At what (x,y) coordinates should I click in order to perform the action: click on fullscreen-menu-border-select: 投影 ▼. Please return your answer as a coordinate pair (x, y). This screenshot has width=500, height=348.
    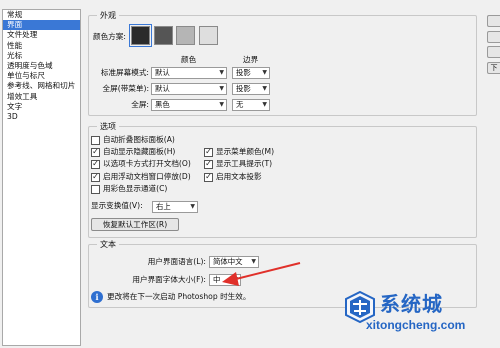
    Looking at the image, I should click on (251, 89).